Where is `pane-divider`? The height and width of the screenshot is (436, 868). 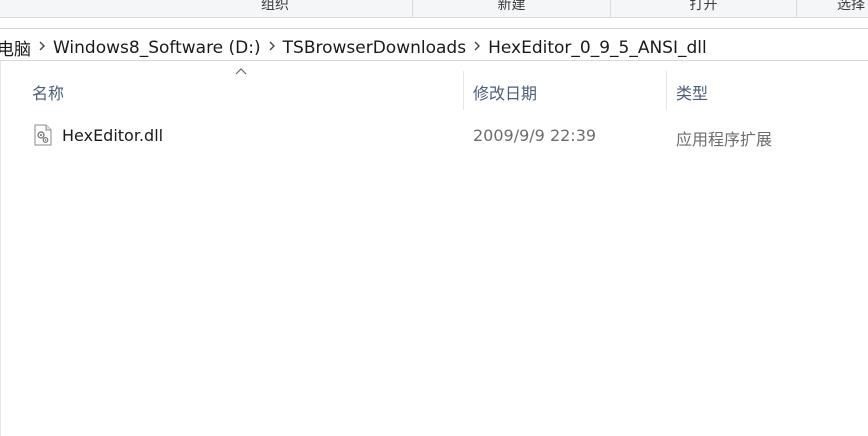 pane-divider is located at coordinates (0, 248).